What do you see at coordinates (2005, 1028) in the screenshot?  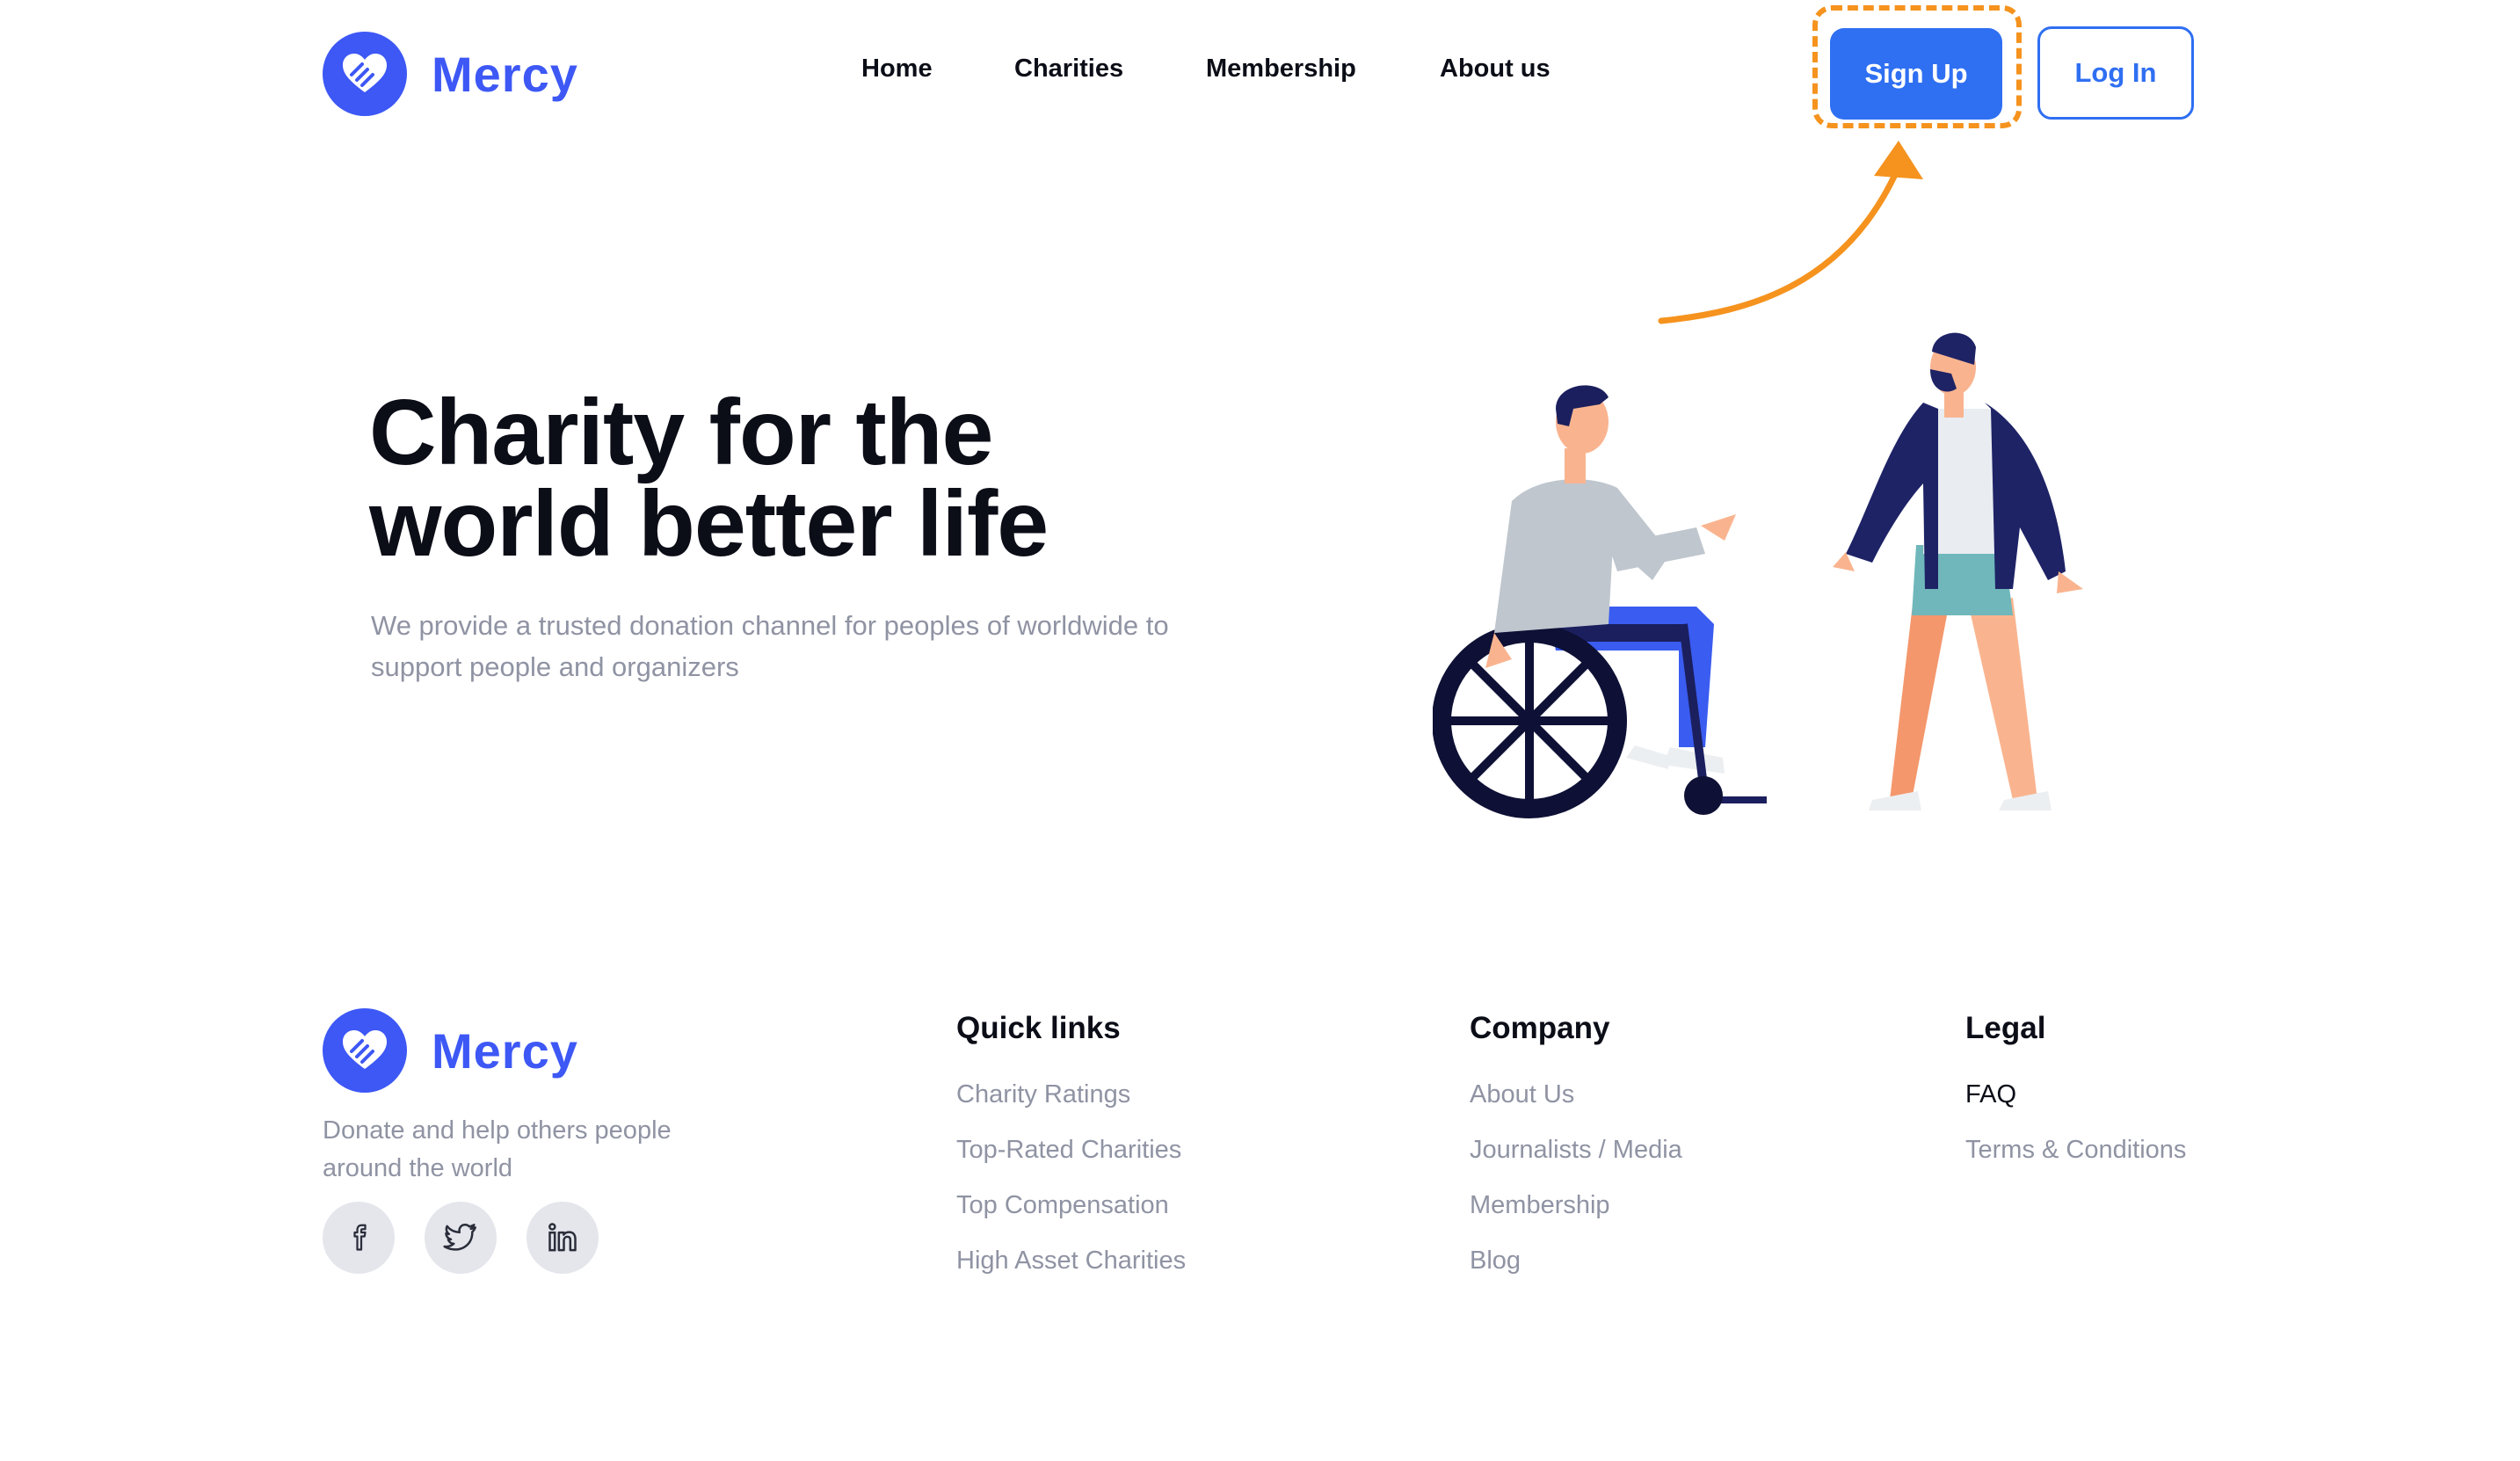 I see `legal-heading: Legal` at bounding box center [2005, 1028].